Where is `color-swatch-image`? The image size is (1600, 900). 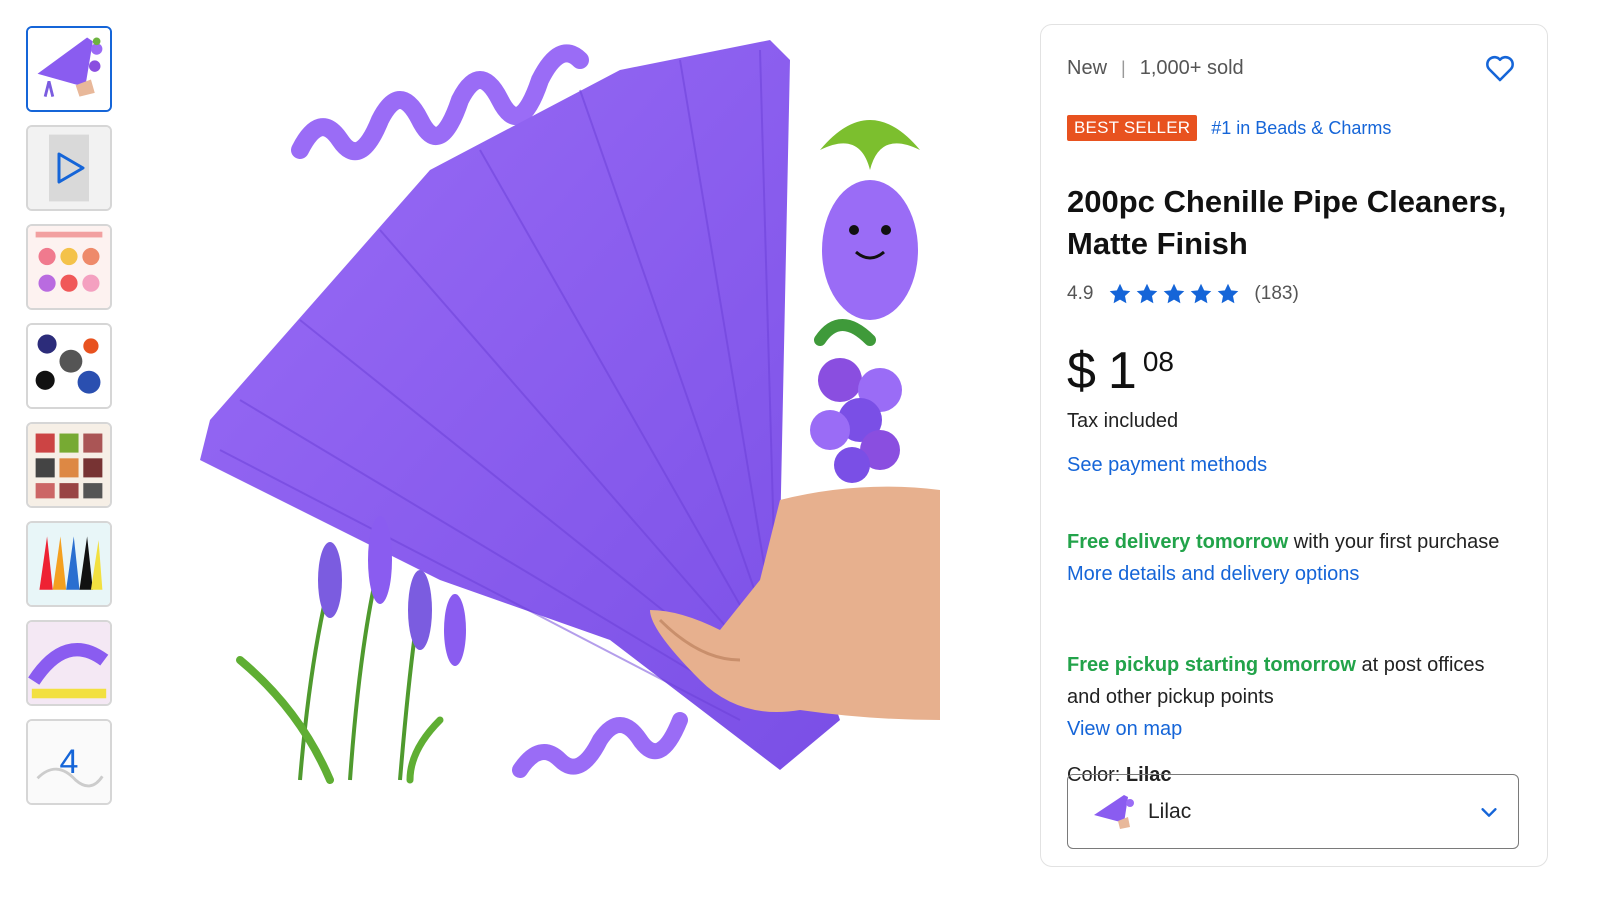 color-swatch-image is located at coordinates (1113, 811).